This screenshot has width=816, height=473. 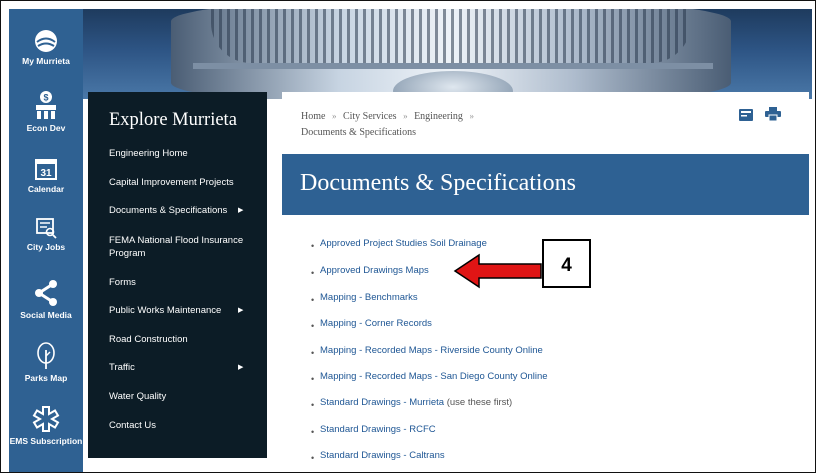 What do you see at coordinates (374, 270) in the screenshot?
I see `link-approved-drawings-maps: Approved Drawings Maps` at bounding box center [374, 270].